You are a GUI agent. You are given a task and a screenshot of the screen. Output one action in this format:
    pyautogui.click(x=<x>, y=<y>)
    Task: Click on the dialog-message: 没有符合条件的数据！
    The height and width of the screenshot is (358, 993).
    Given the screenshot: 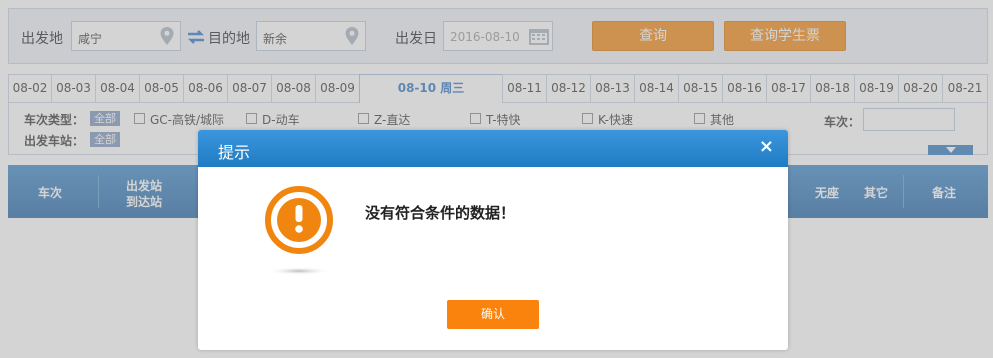 What is the action you would take?
    pyautogui.click(x=440, y=213)
    